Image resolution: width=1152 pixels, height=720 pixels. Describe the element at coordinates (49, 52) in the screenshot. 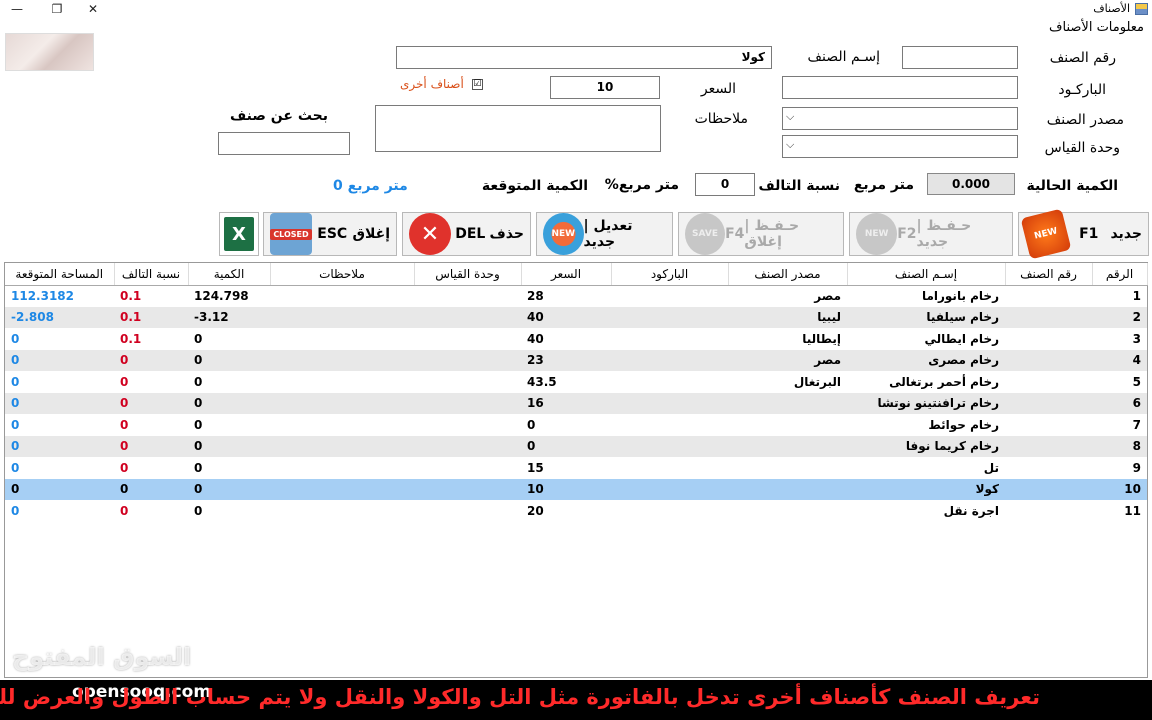

I see `item-photo` at that location.